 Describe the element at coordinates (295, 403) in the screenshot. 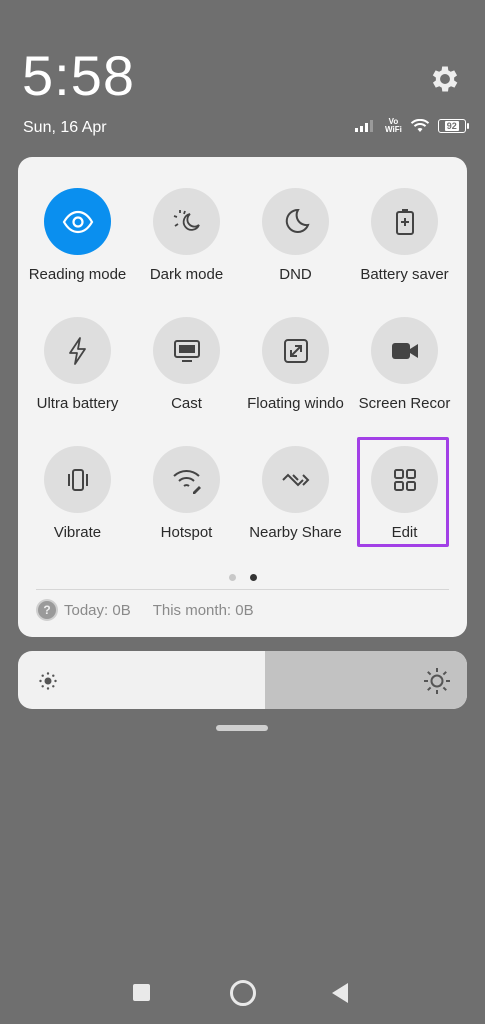

I see `tile-label: Floating windo` at that location.